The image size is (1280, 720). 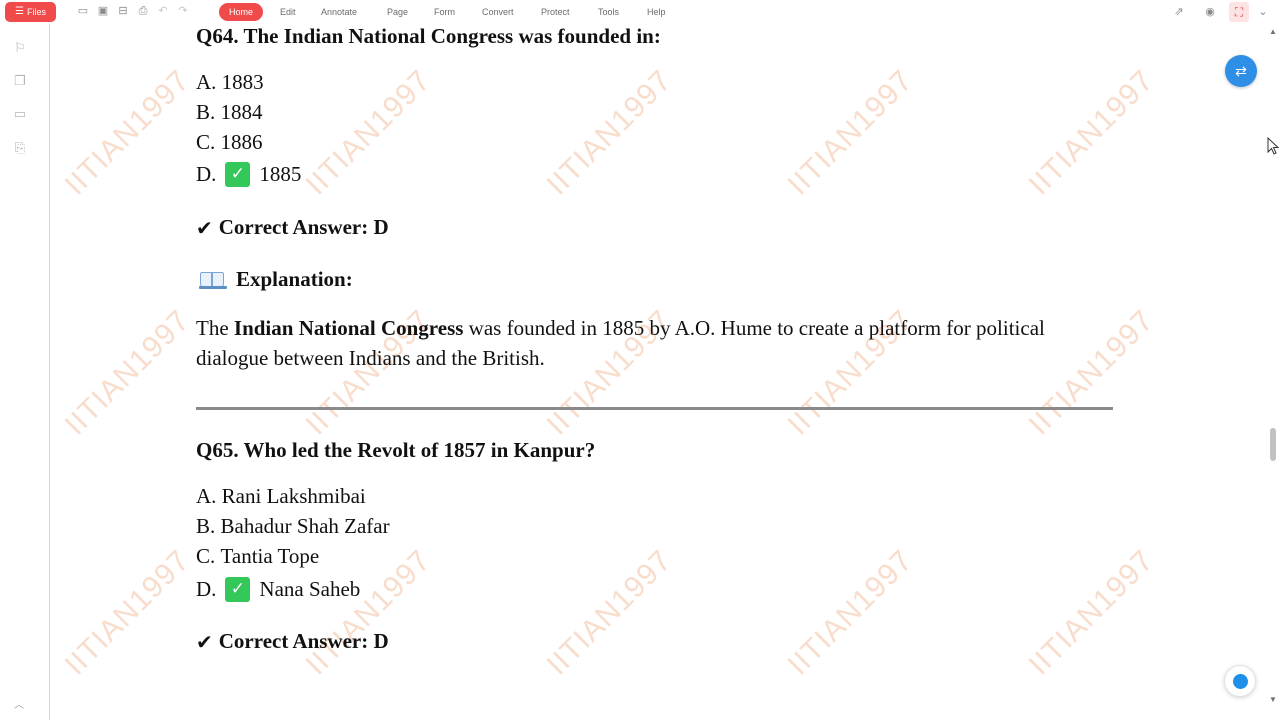 I want to click on question-65-correct-answer: ✔ Correct Answer: D, so click(x=292, y=641).